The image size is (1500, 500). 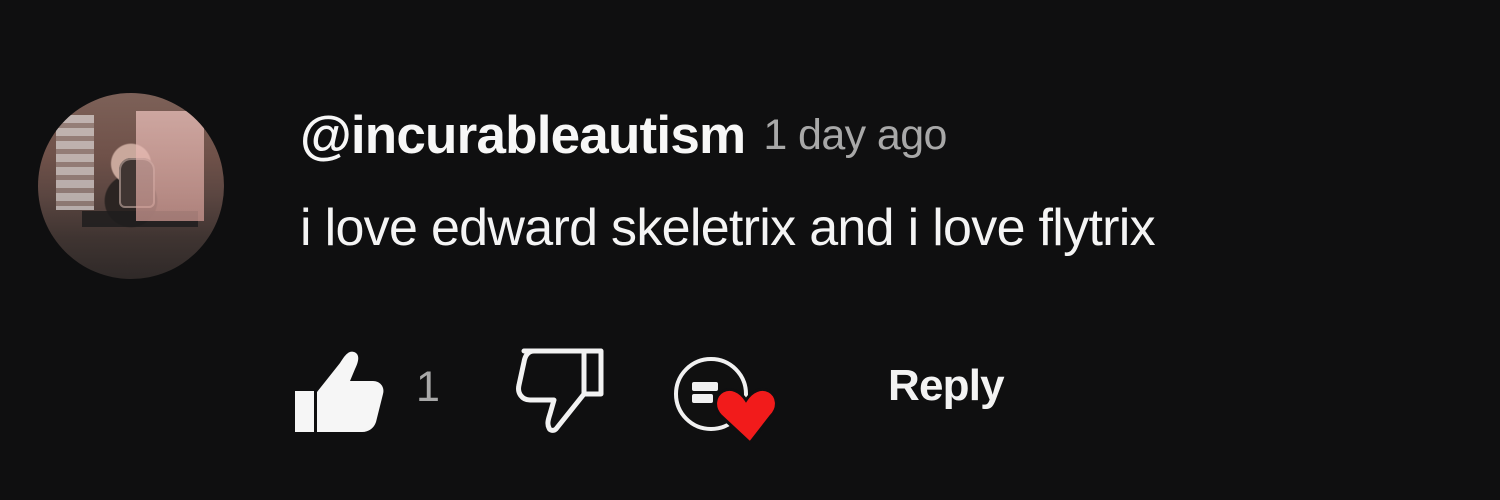 I want to click on user-avatar, so click(x=131, y=186).